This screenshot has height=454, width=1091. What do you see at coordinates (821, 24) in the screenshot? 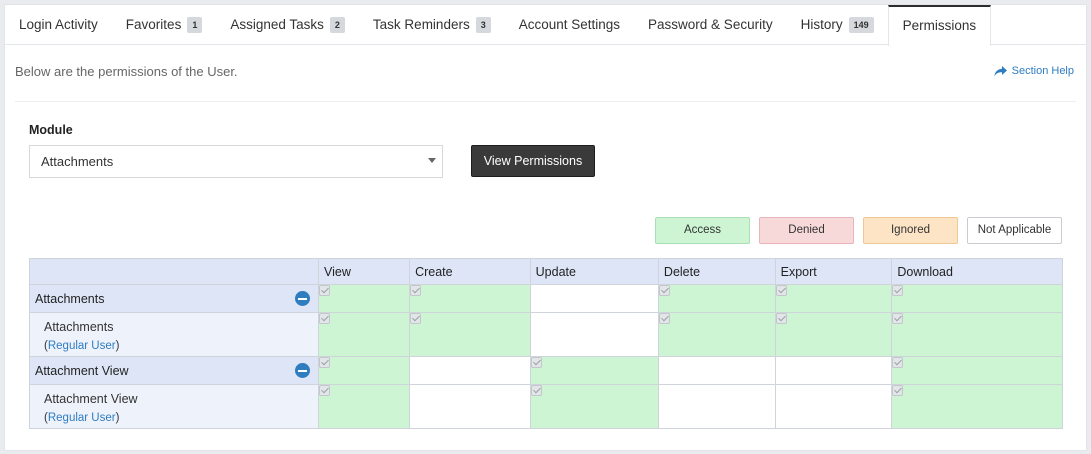
I see `tab-label: History` at bounding box center [821, 24].